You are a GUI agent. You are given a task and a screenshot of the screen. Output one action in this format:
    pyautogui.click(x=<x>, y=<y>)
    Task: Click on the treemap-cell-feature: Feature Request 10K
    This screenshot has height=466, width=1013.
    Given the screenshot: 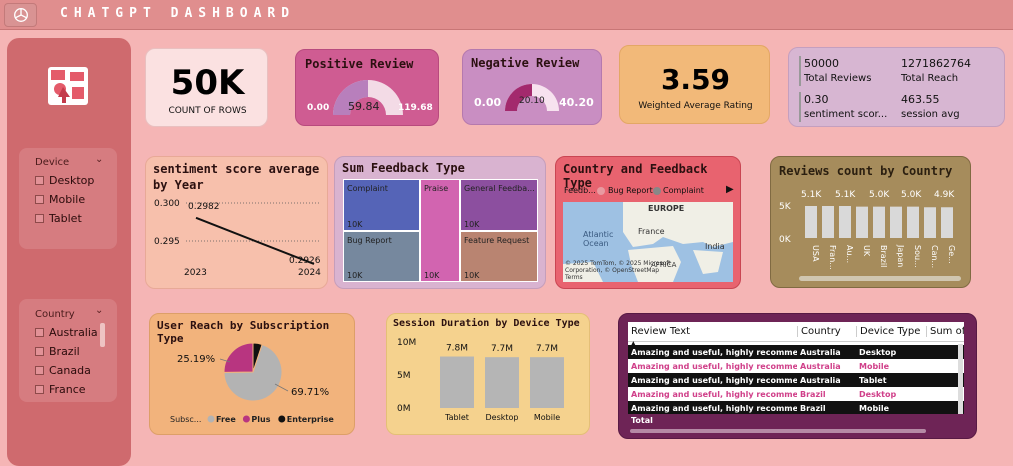 What is the action you would take?
    pyautogui.click(x=499, y=256)
    